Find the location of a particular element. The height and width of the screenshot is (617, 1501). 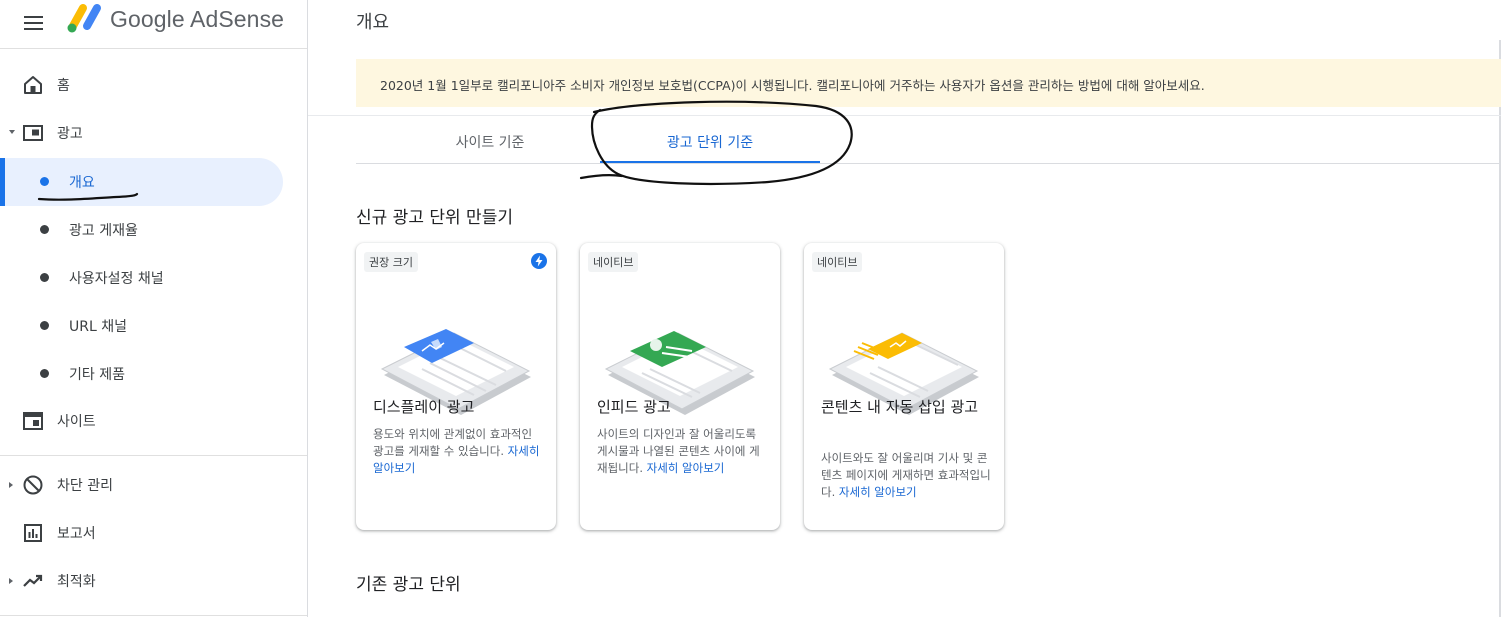

home-icon is located at coordinates (33, 85).